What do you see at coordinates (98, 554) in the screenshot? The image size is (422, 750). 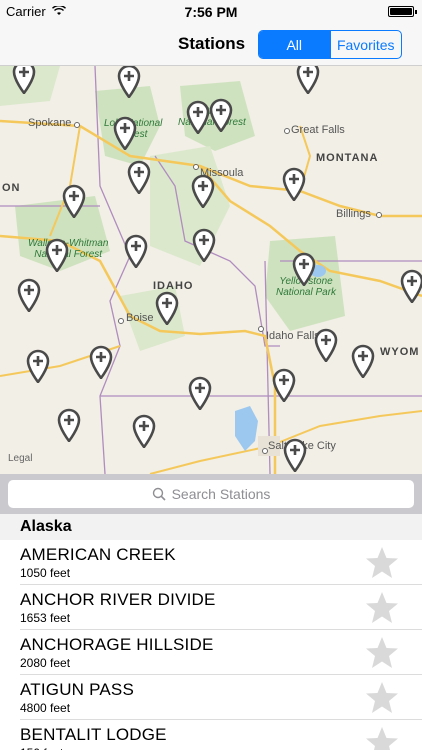 I see `station-name: AMERICAN CREEK` at bounding box center [98, 554].